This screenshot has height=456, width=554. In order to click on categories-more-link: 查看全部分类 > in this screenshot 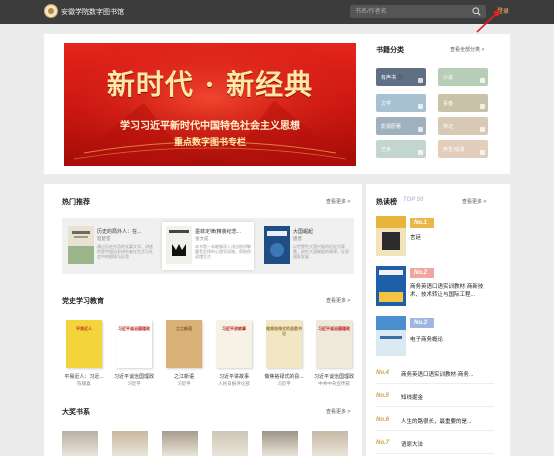, I will do `click(467, 49)`.